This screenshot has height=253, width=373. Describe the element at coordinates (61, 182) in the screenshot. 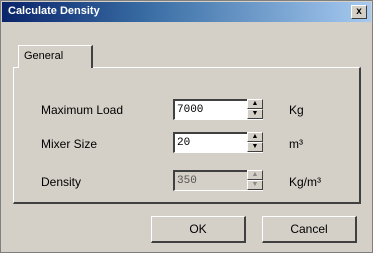

I see `density-label: Density` at that location.